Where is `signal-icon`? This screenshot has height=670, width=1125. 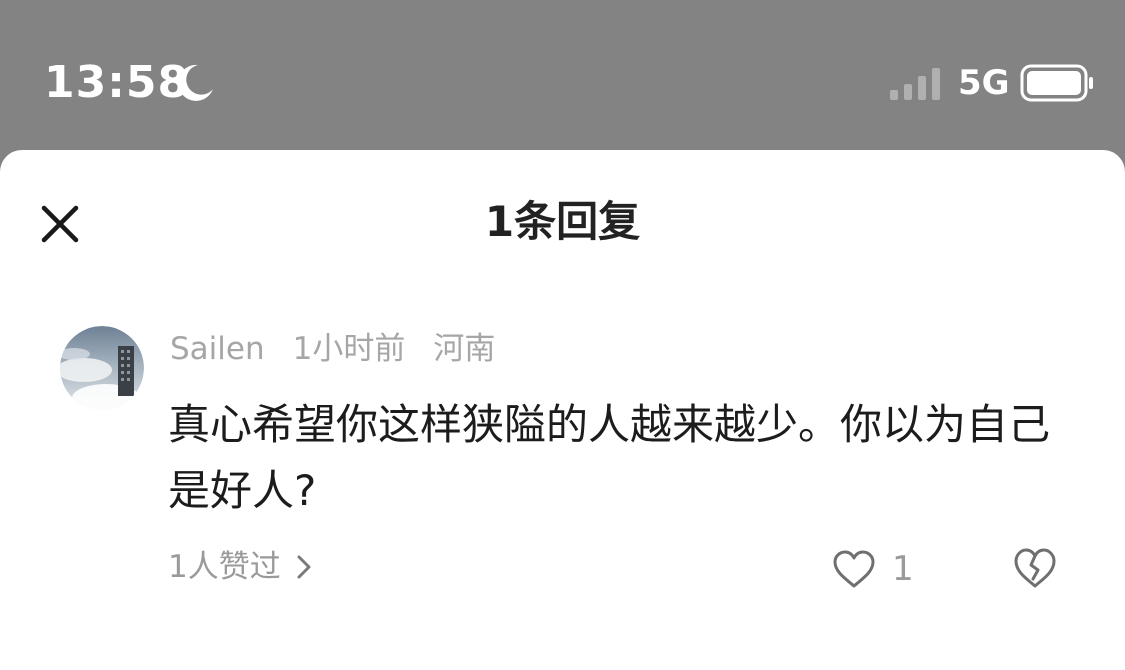 signal-icon is located at coordinates (915, 84).